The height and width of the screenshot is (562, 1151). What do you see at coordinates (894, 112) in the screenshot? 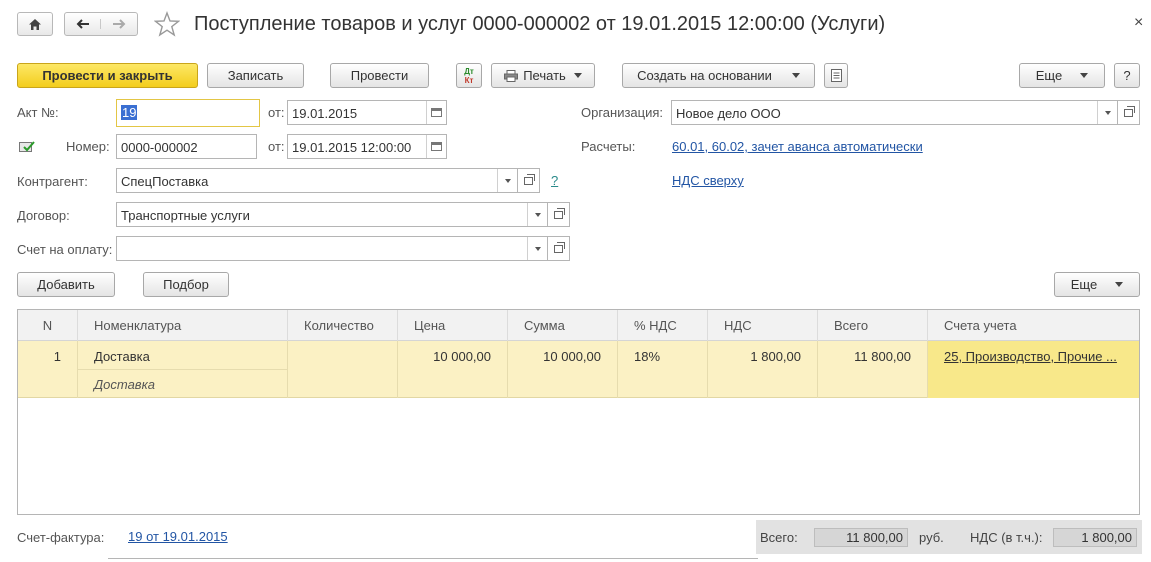
I see `organization-field: Новое дело ООО` at bounding box center [894, 112].